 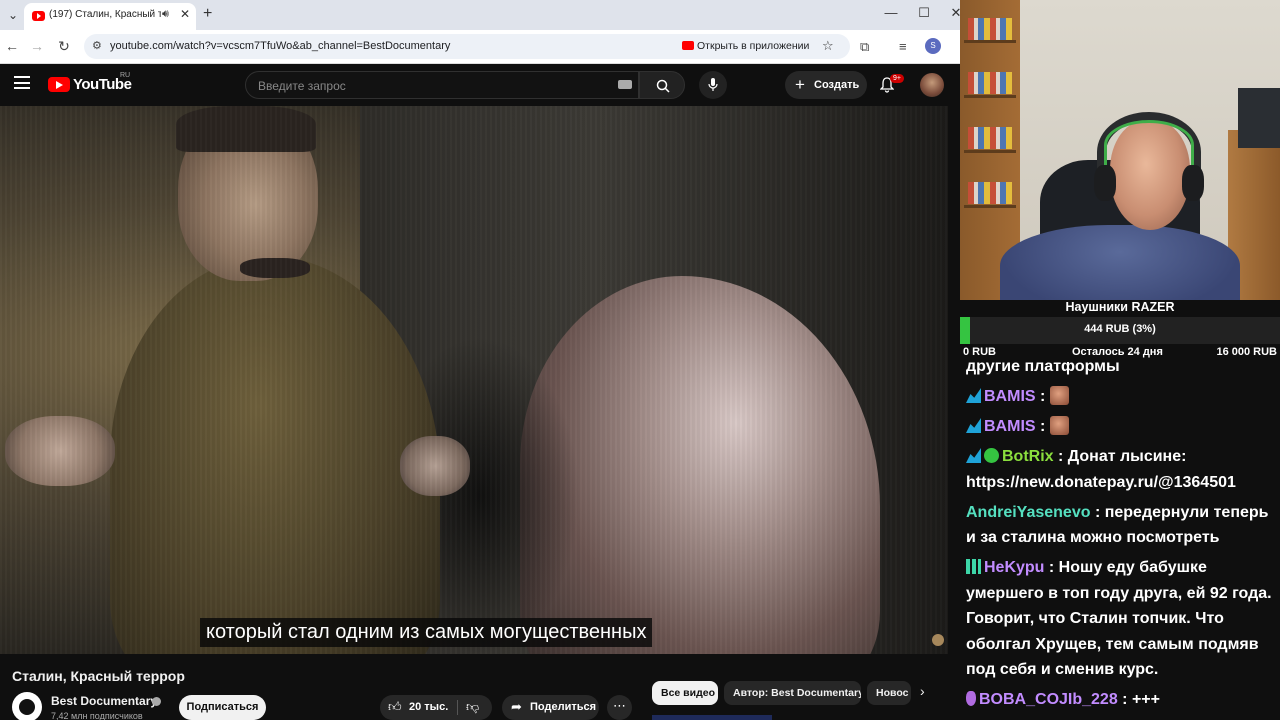 I want to click on webcam-monitor, so click(x=1259, y=118).